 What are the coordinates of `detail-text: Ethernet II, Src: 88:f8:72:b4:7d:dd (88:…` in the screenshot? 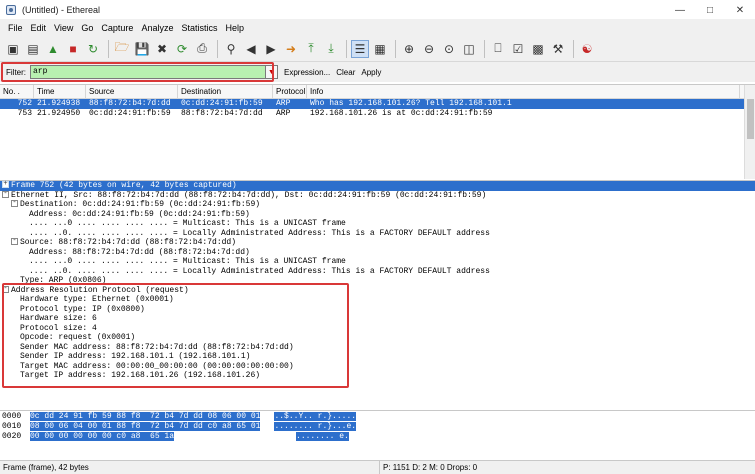 It's located at (249, 195).